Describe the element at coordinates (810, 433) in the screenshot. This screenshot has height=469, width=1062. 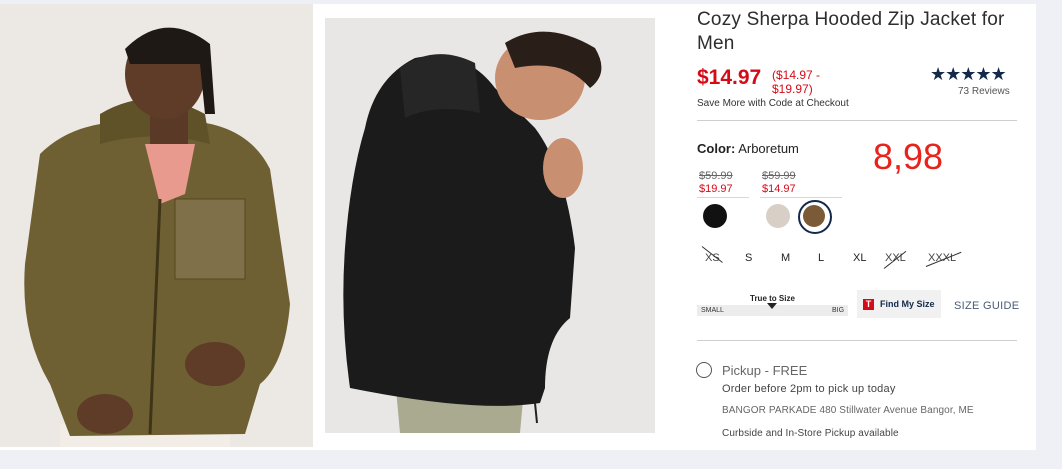
I see `pickup-availability: Curbside and In-Store Pickup available` at that location.